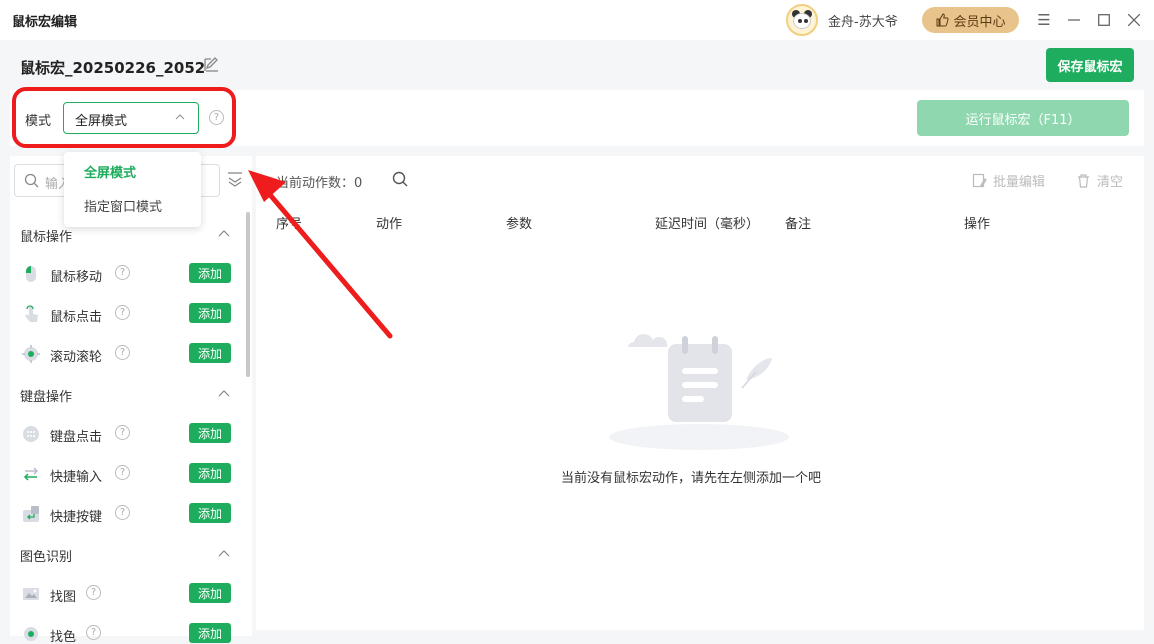 The height and width of the screenshot is (644, 1154). I want to click on batch-edit-button: 批量编辑, so click(1008, 180).